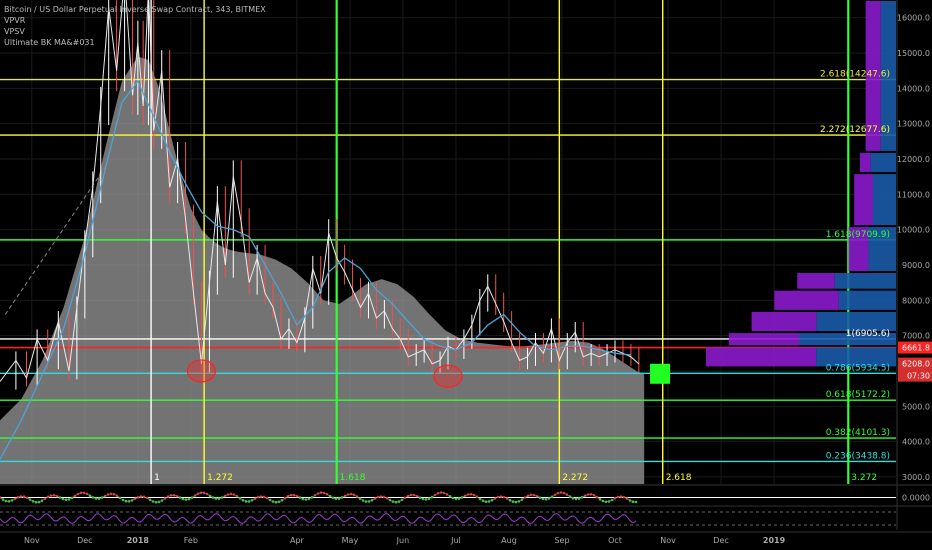  Describe the element at coordinates (868, 334) in the screenshot. I see `fib-level-label: 1(6905.6)` at that location.